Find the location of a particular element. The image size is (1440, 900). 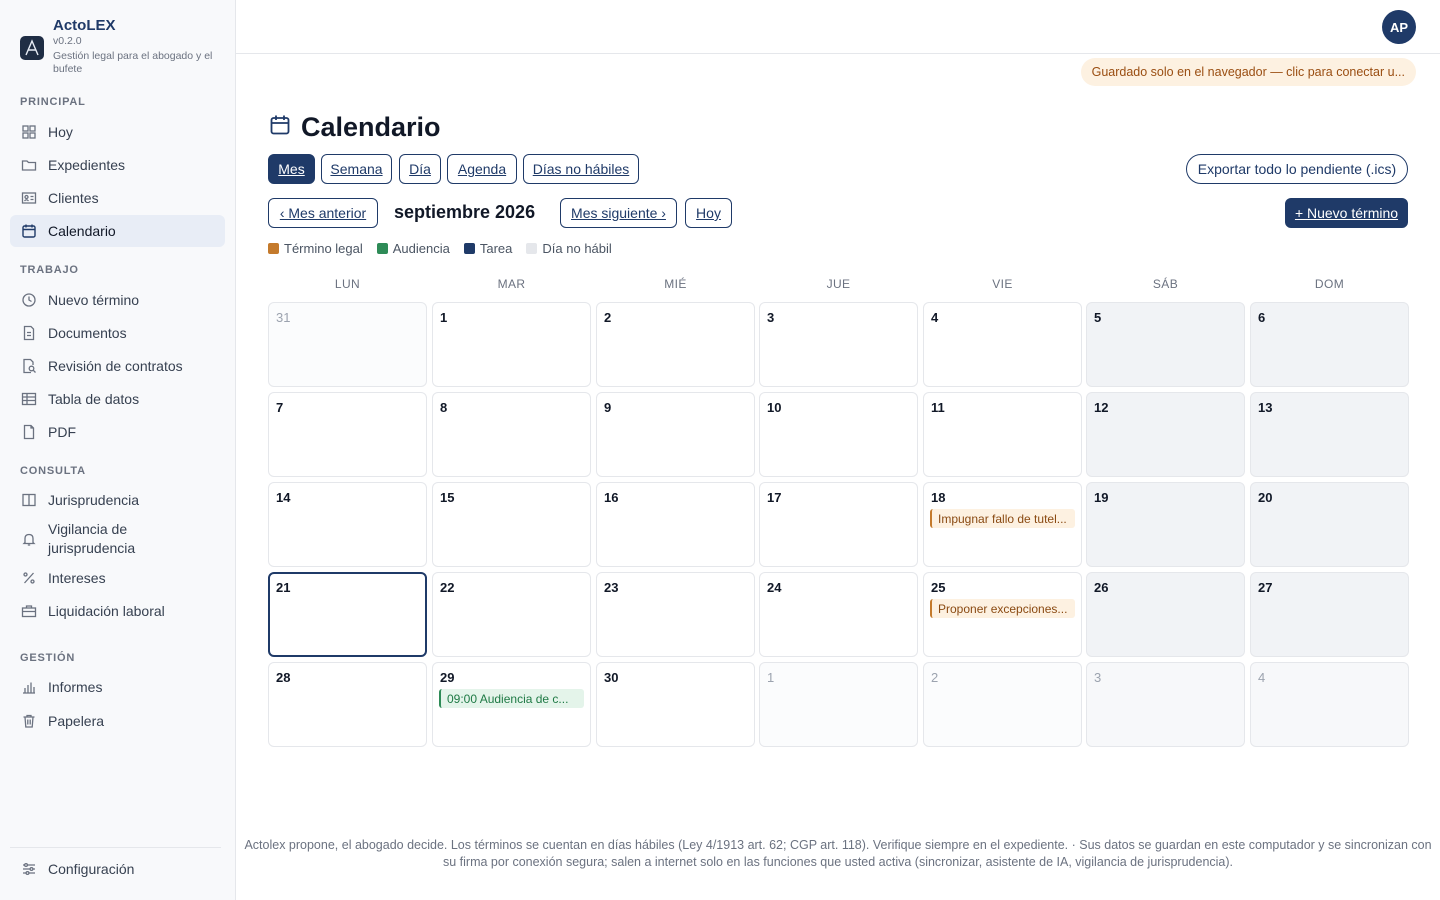

tab-dia: Día is located at coordinates (420, 169).